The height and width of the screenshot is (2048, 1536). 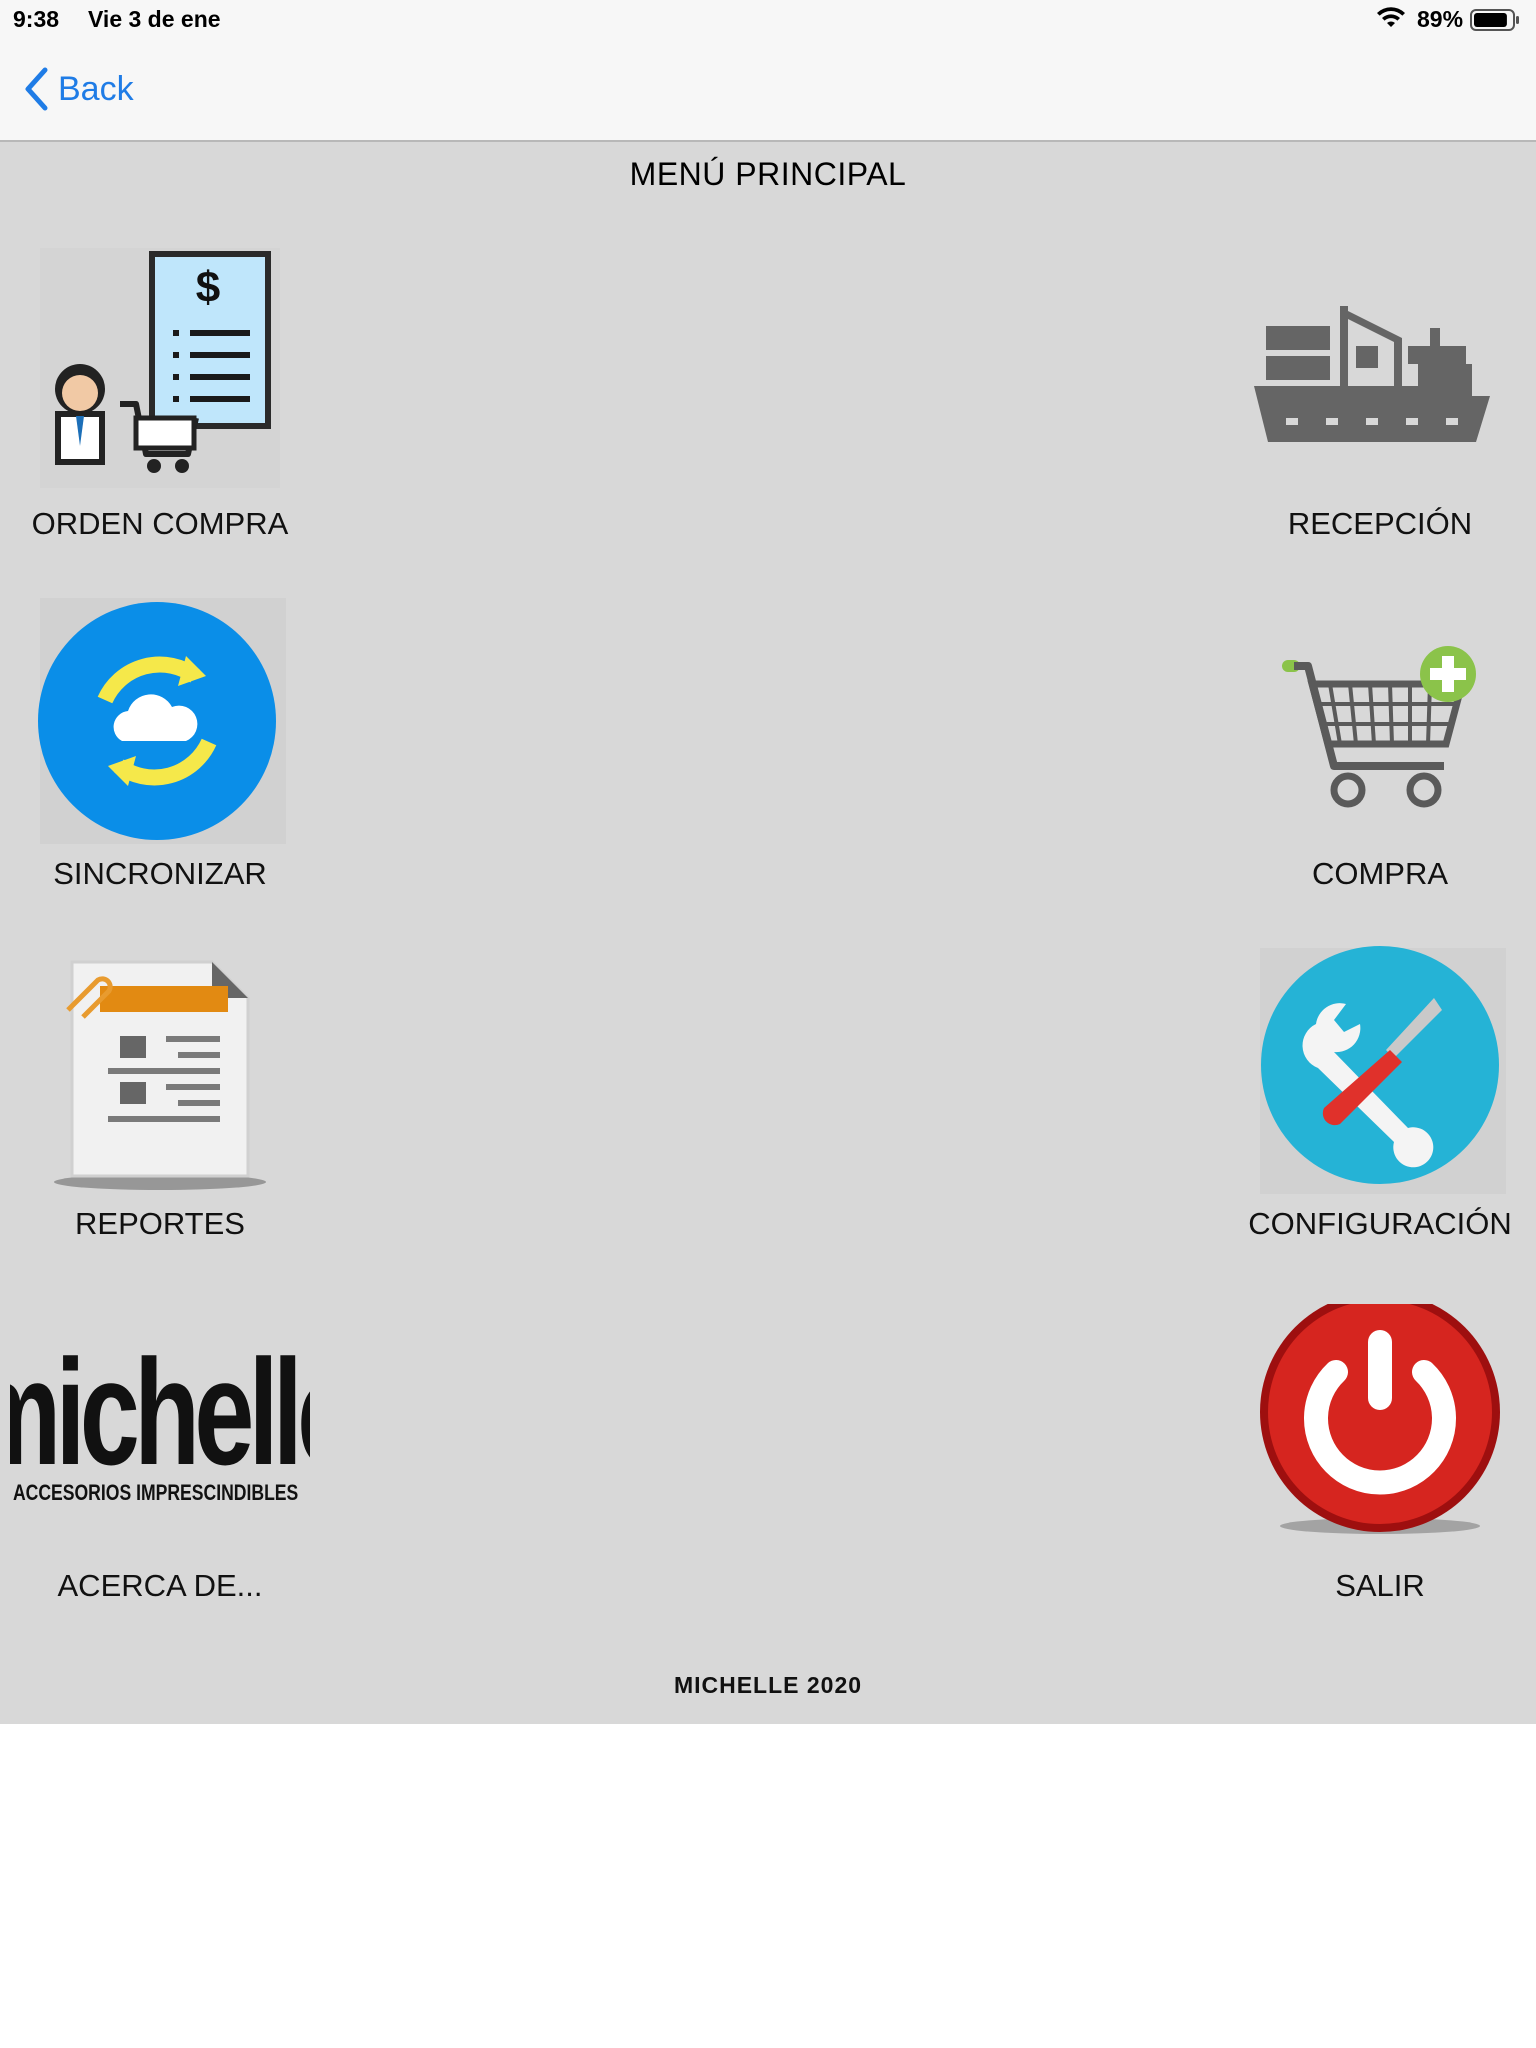 What do you see at coordinates (160, 523) in the screenshot?
I see `menu-label: ORDEN COMPRA` at bounding box center [160, 523].